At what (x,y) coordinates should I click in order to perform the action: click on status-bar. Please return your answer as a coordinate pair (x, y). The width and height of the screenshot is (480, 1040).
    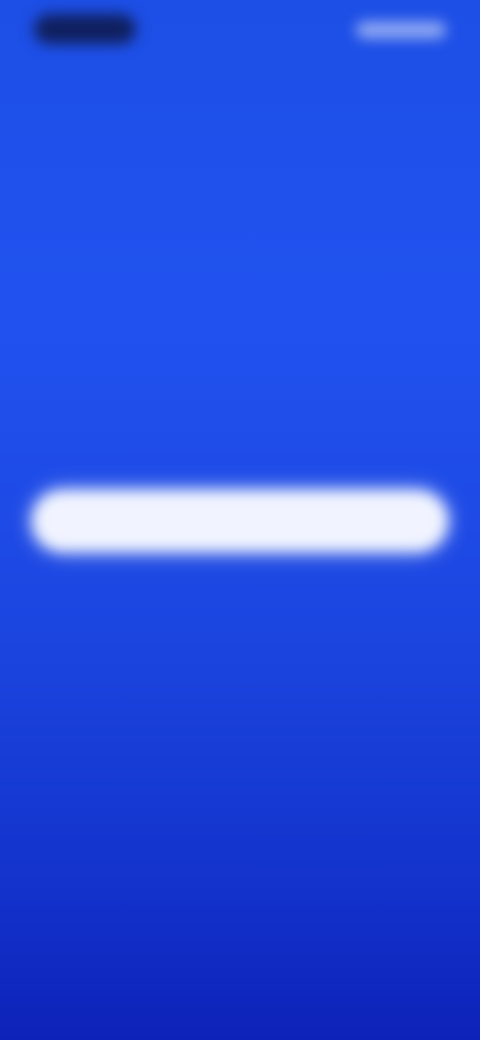
    Looking at the image, I should click on (240, 30).